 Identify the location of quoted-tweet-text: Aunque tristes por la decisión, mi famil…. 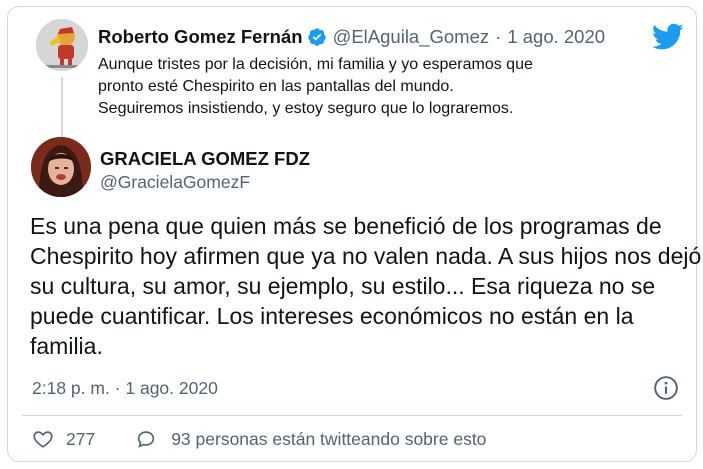
(315, 86).